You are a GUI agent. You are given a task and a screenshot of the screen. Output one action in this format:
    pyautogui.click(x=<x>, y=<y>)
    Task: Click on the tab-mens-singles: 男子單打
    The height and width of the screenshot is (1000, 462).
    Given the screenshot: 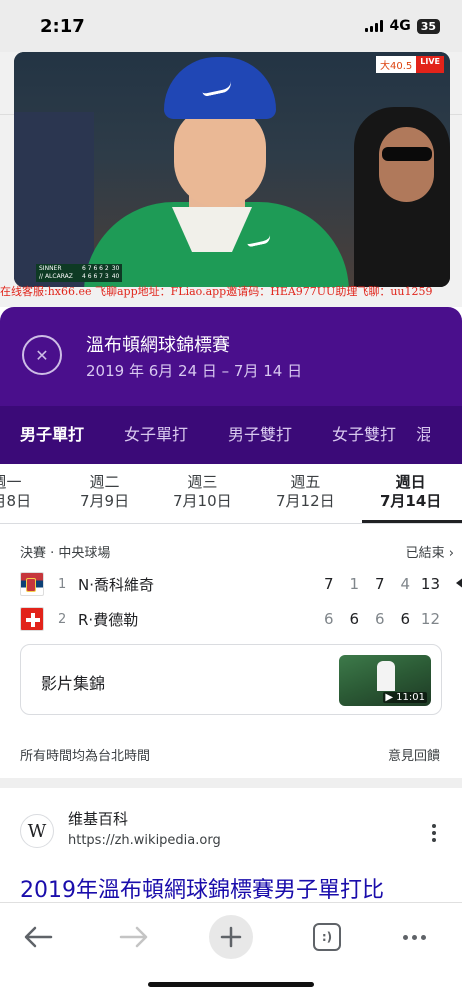 What is the action you would take?
    pyautogui.click(x=52, y=435)
    